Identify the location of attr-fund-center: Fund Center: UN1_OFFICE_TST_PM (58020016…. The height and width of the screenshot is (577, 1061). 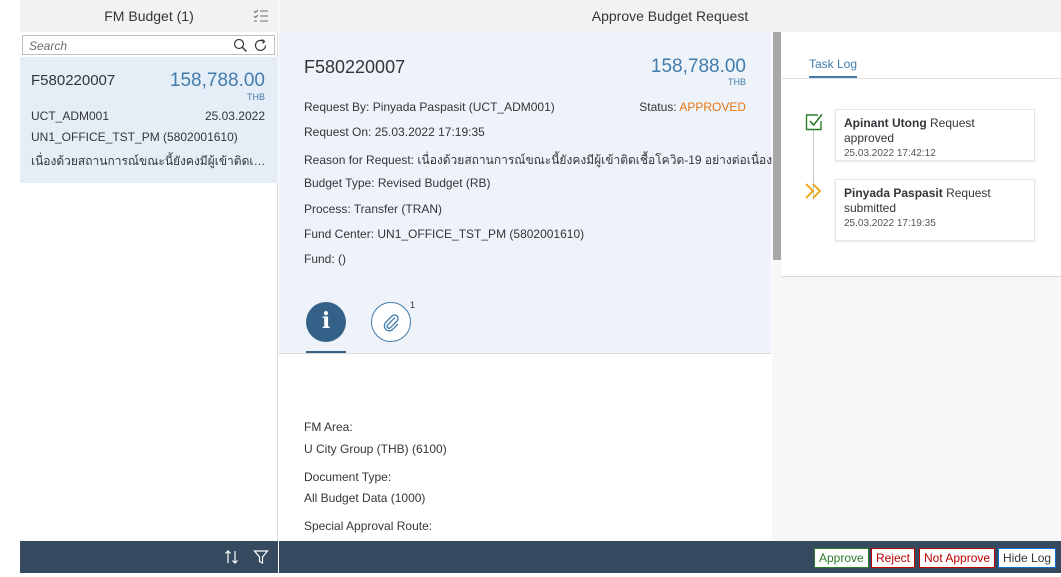
(444, 234).